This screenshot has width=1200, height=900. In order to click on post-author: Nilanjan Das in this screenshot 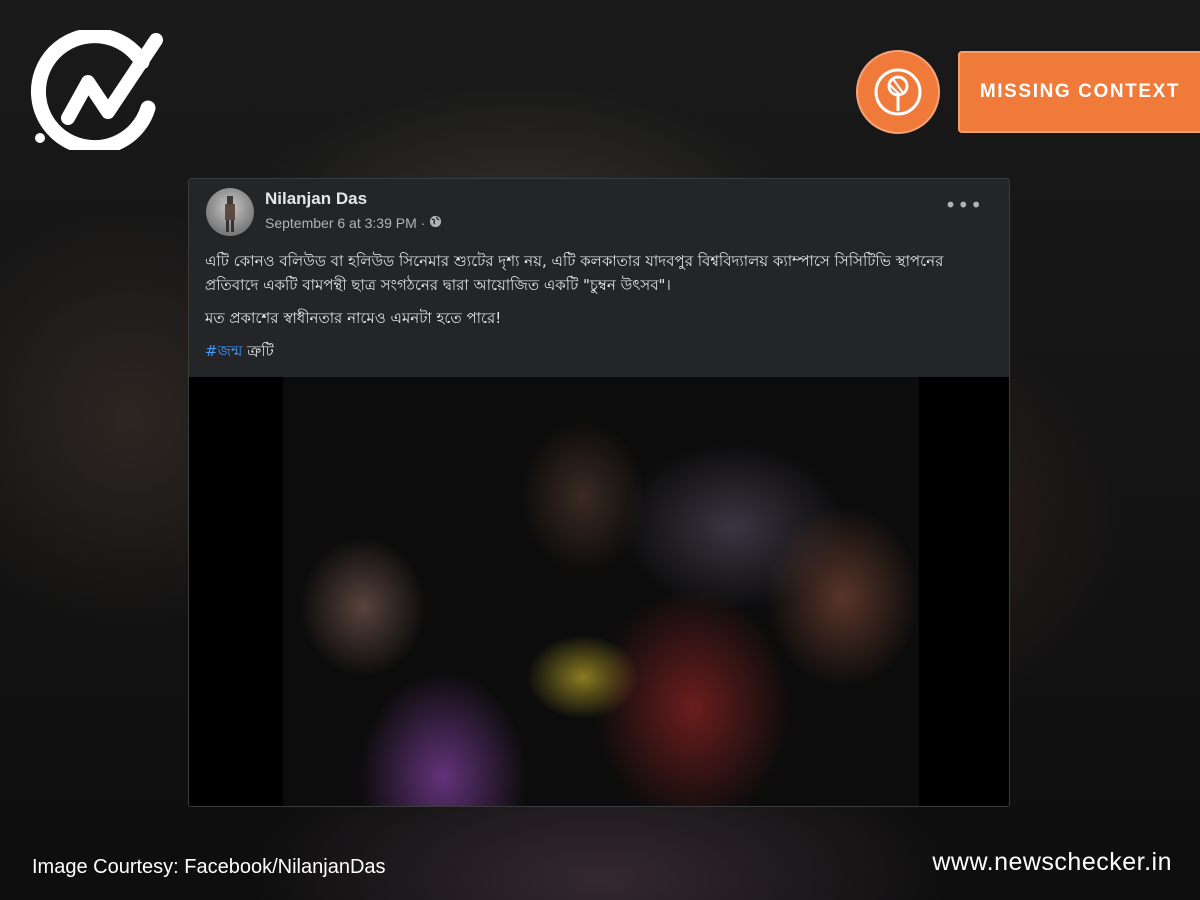, I will do `click(316, 199)`.